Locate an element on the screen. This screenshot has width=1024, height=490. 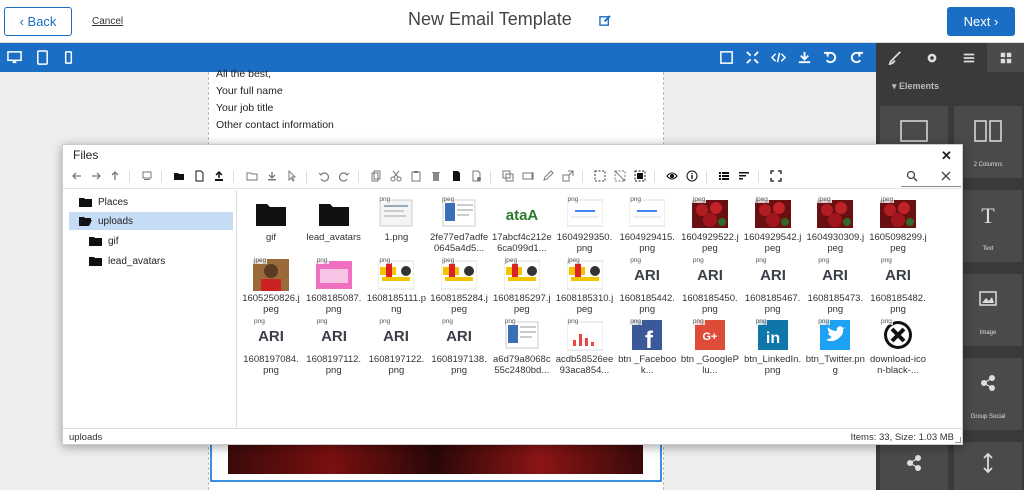
image-thumbnail: jpeg is located at coordinates (459, 274).